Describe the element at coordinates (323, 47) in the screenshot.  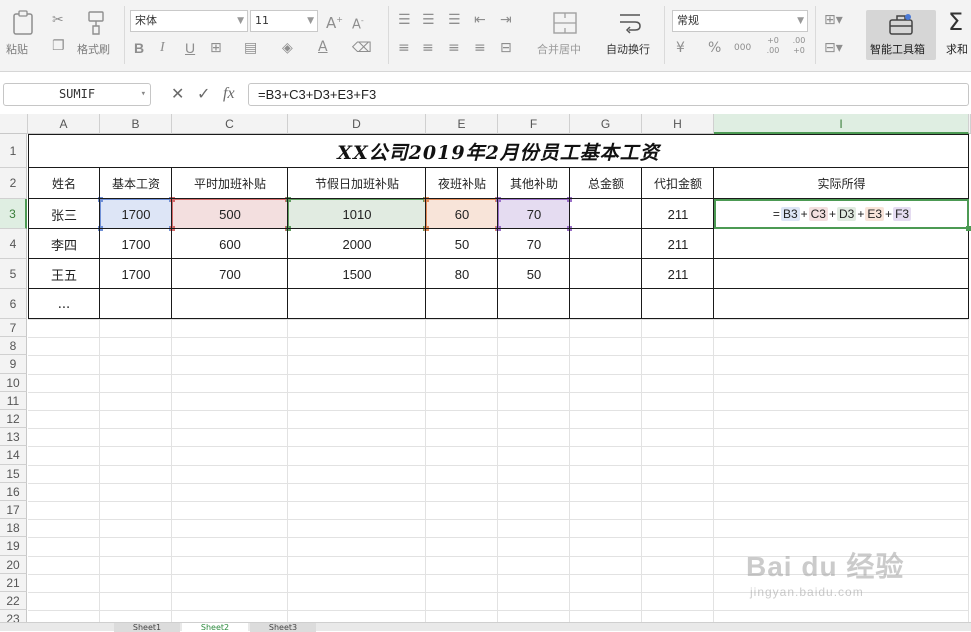
I see `font-color-button: A` at that location.